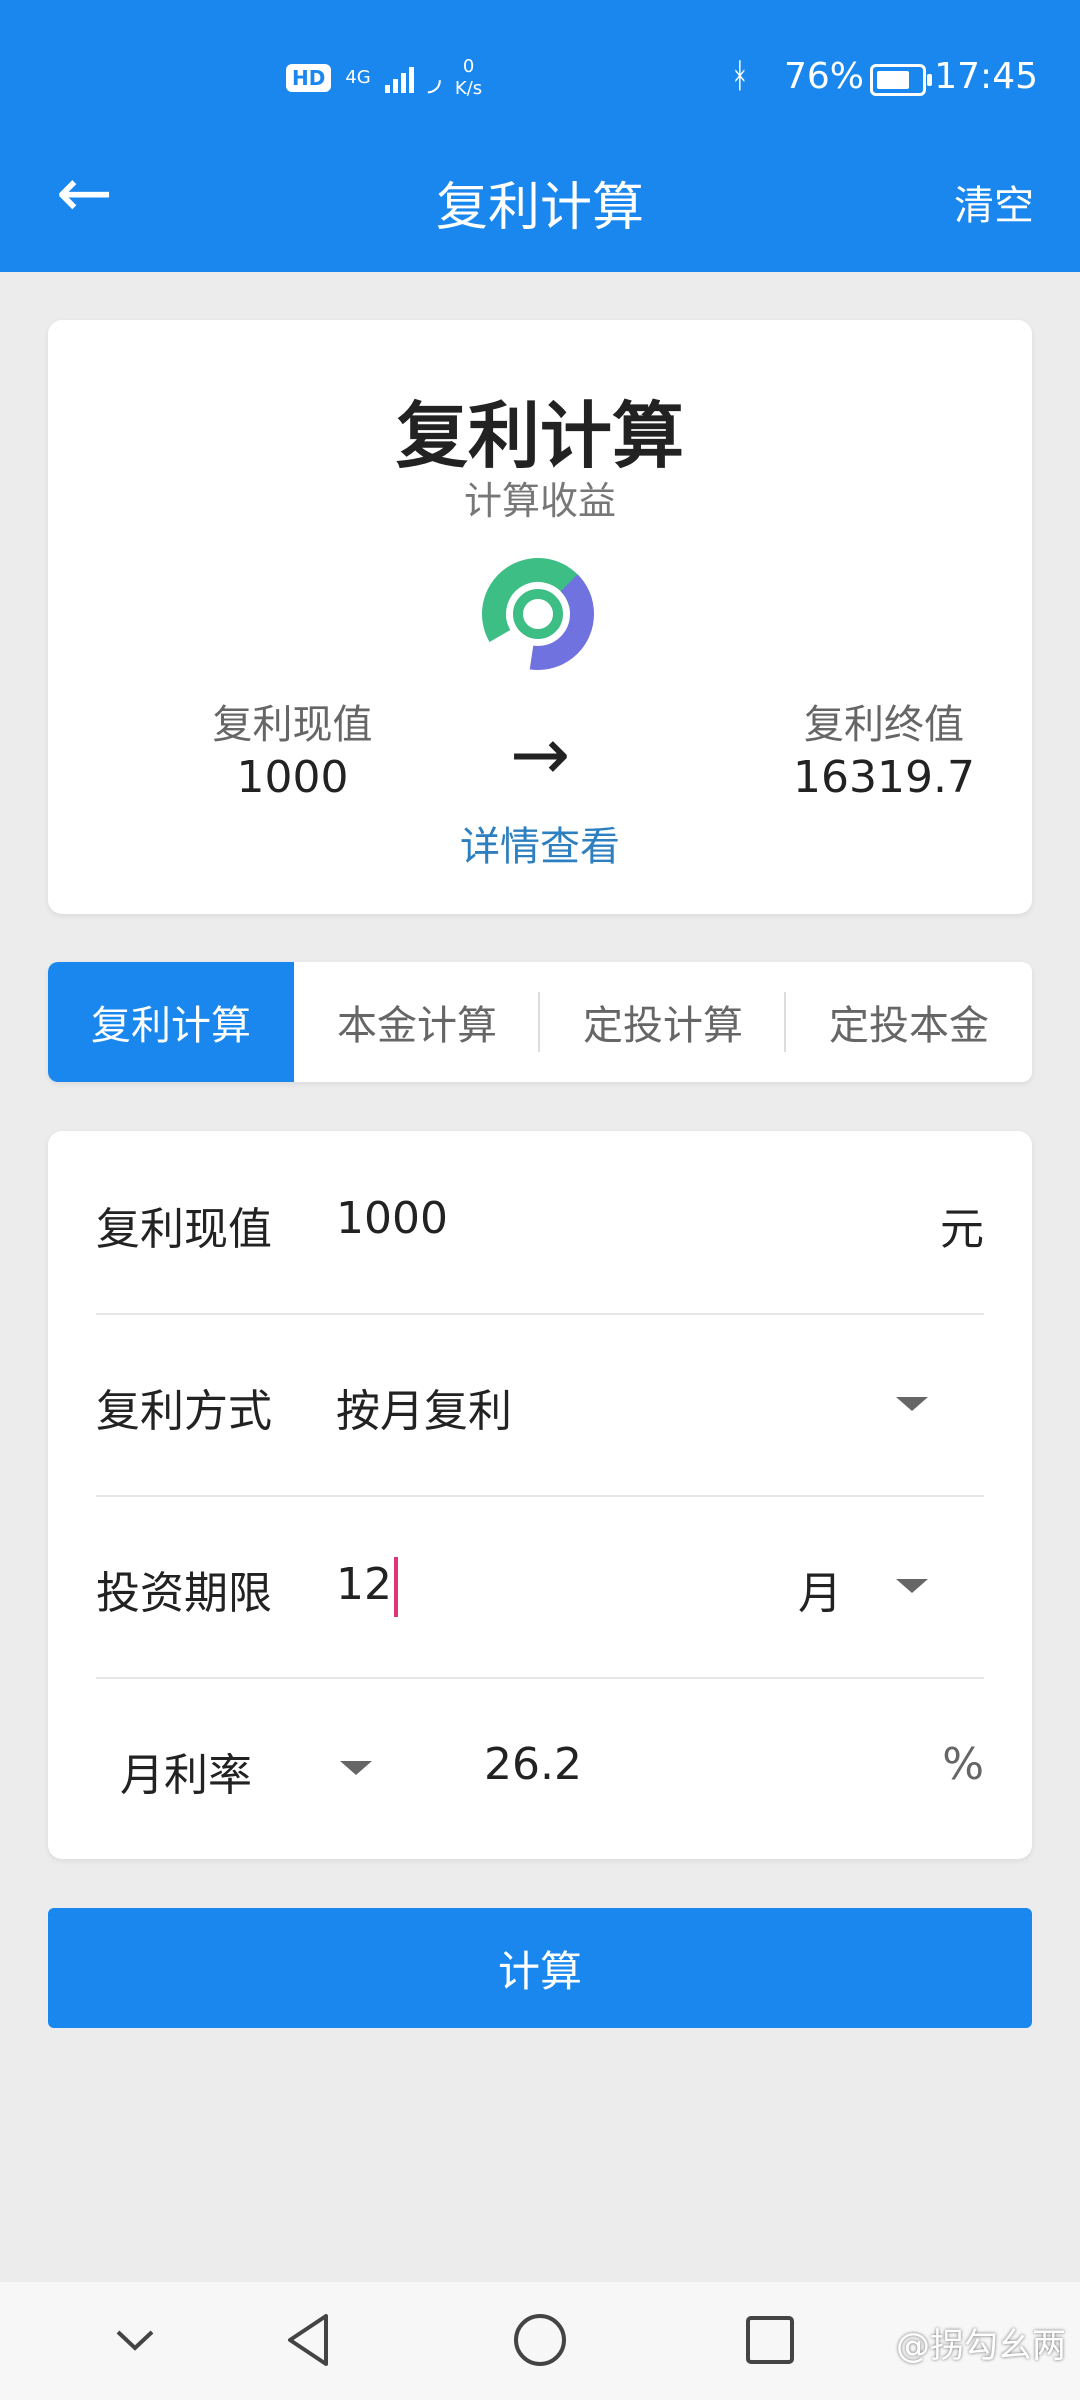 The height and width of the screenshot is (2400, 1080). I want to click on present-value-label: 复利现值, so click(292, 725).